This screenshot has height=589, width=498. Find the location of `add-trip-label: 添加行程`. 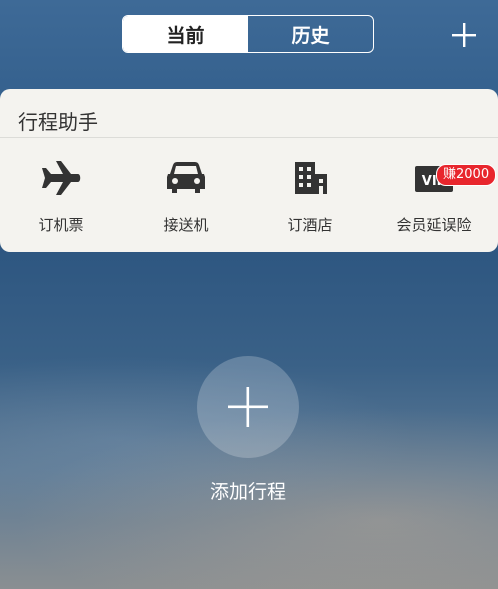

add-trip-label: 添加行程 is located at coordinates (247, 492).